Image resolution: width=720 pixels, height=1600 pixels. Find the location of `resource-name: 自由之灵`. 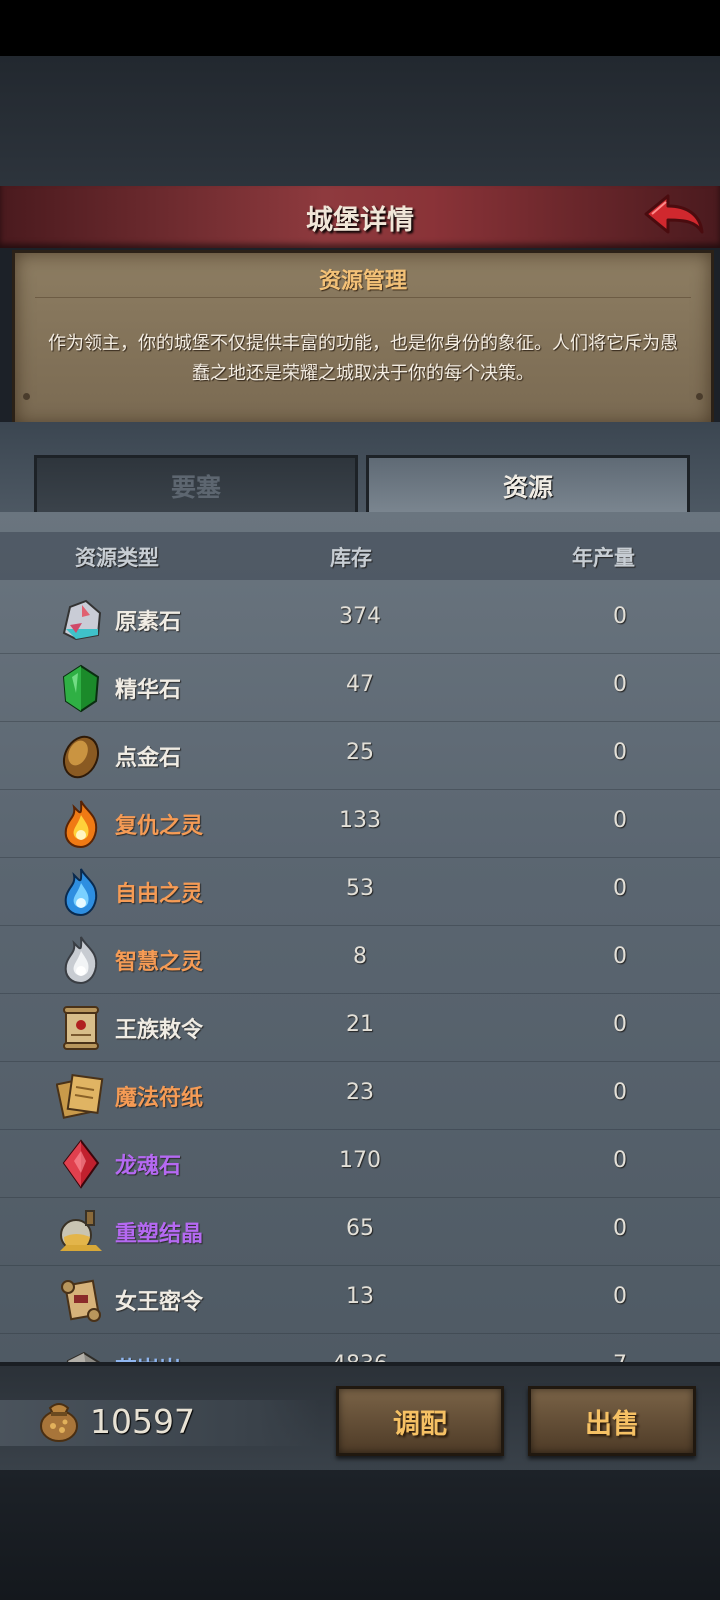

resource-name: 自由之灵 is located at coordinates (159, 894).